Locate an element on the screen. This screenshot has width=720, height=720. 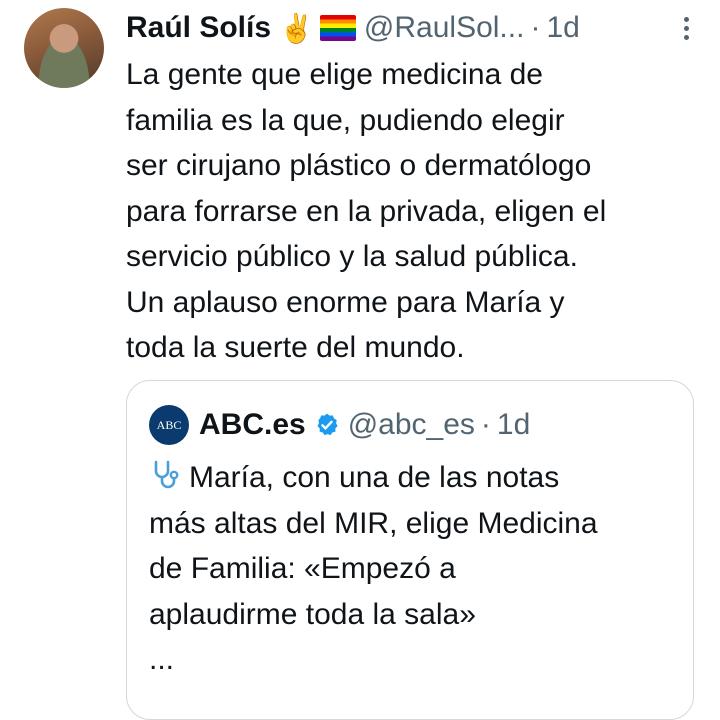
verified-badge-icon is located at coordinates (327, 424).